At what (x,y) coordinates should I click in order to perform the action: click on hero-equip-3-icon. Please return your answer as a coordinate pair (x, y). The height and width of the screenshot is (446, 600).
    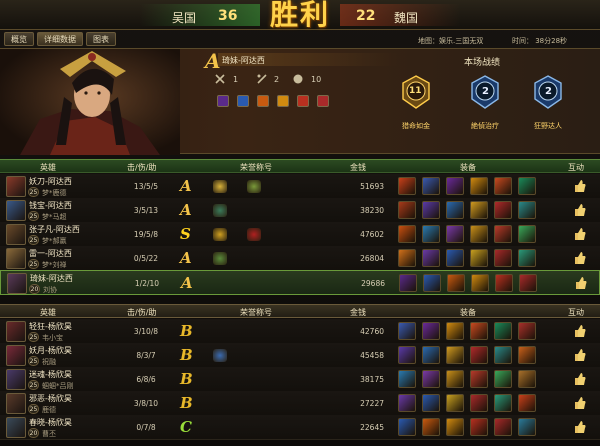
    Looking at the image, I should click on (263, 101).